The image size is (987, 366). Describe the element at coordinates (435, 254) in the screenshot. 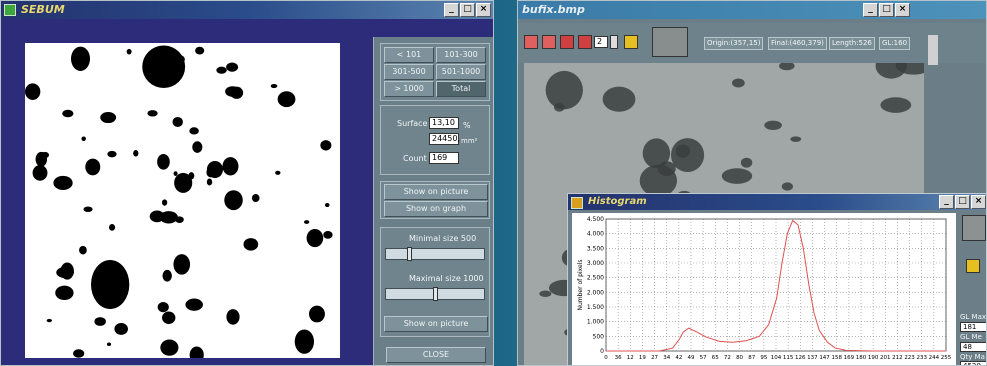

I see `minimal-size-slider` at that location.